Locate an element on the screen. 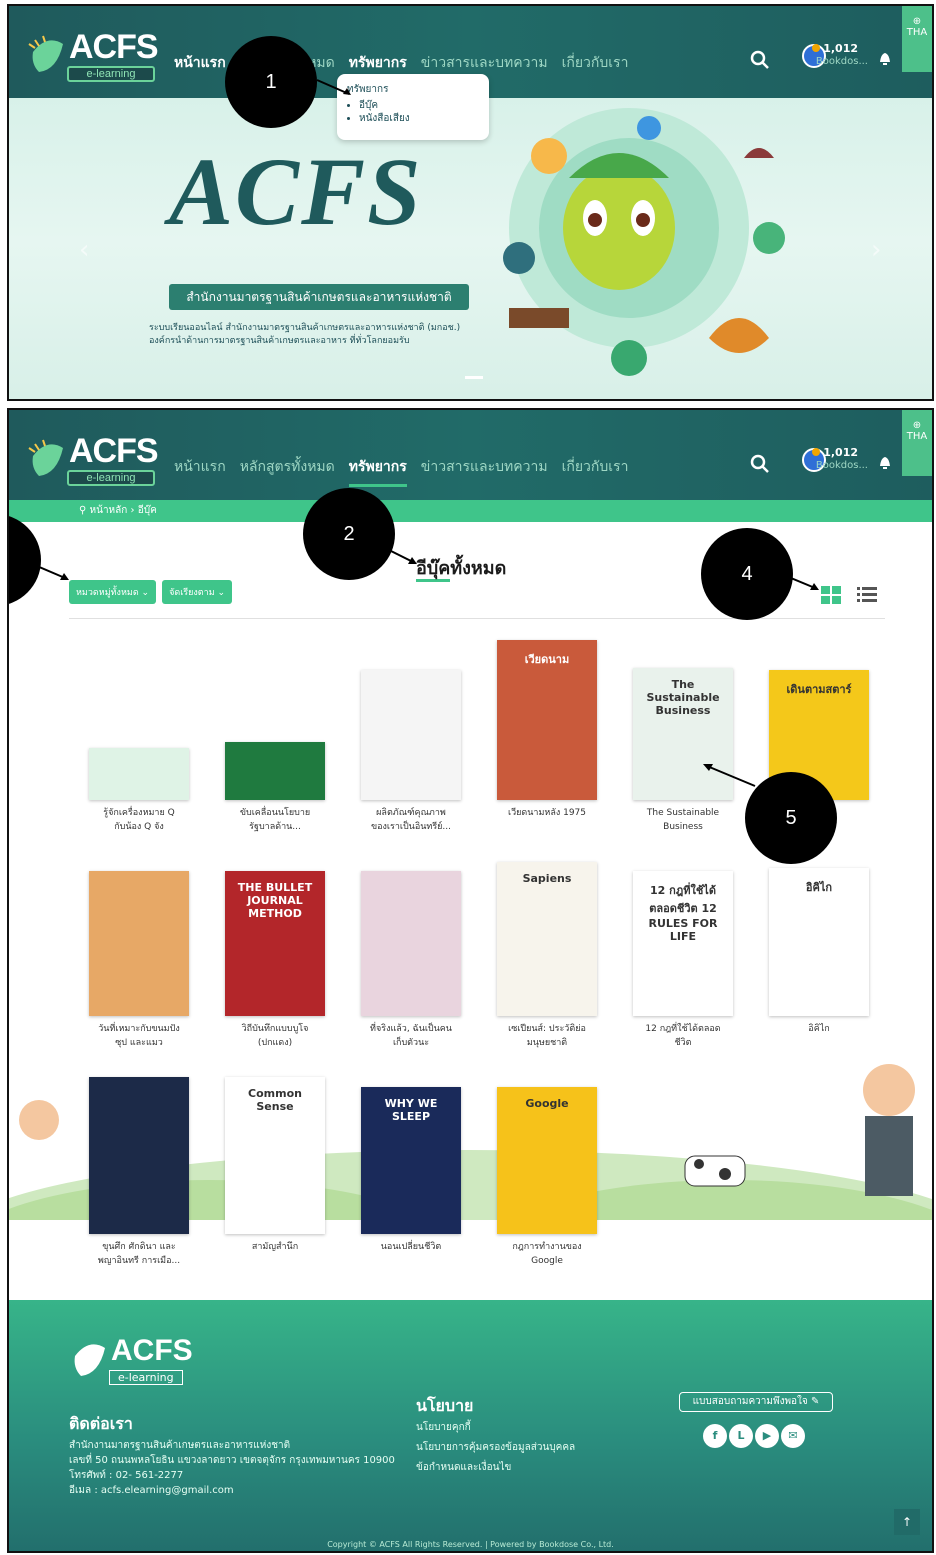 This screenshot has width=936, height=1555. ebook-cover: เวียดนาม is located at coordinates (547, 720).